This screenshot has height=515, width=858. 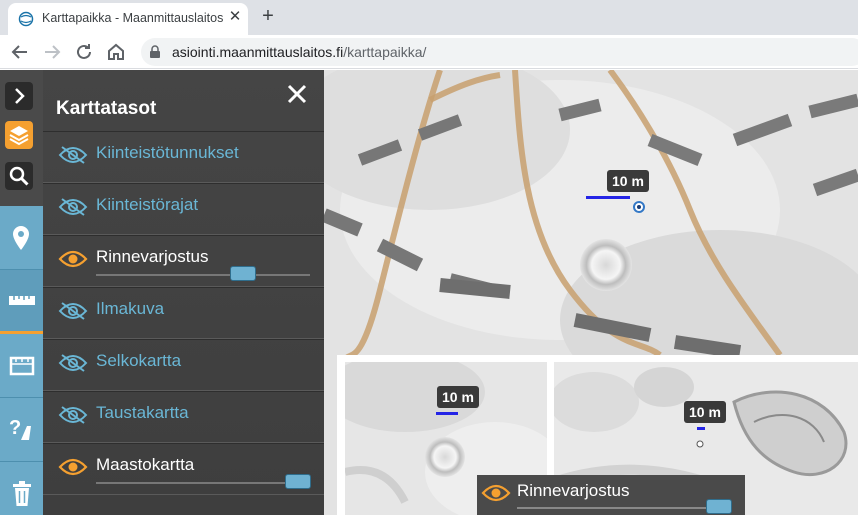 I want to click on lock-icon, so click(x=155, y=51).